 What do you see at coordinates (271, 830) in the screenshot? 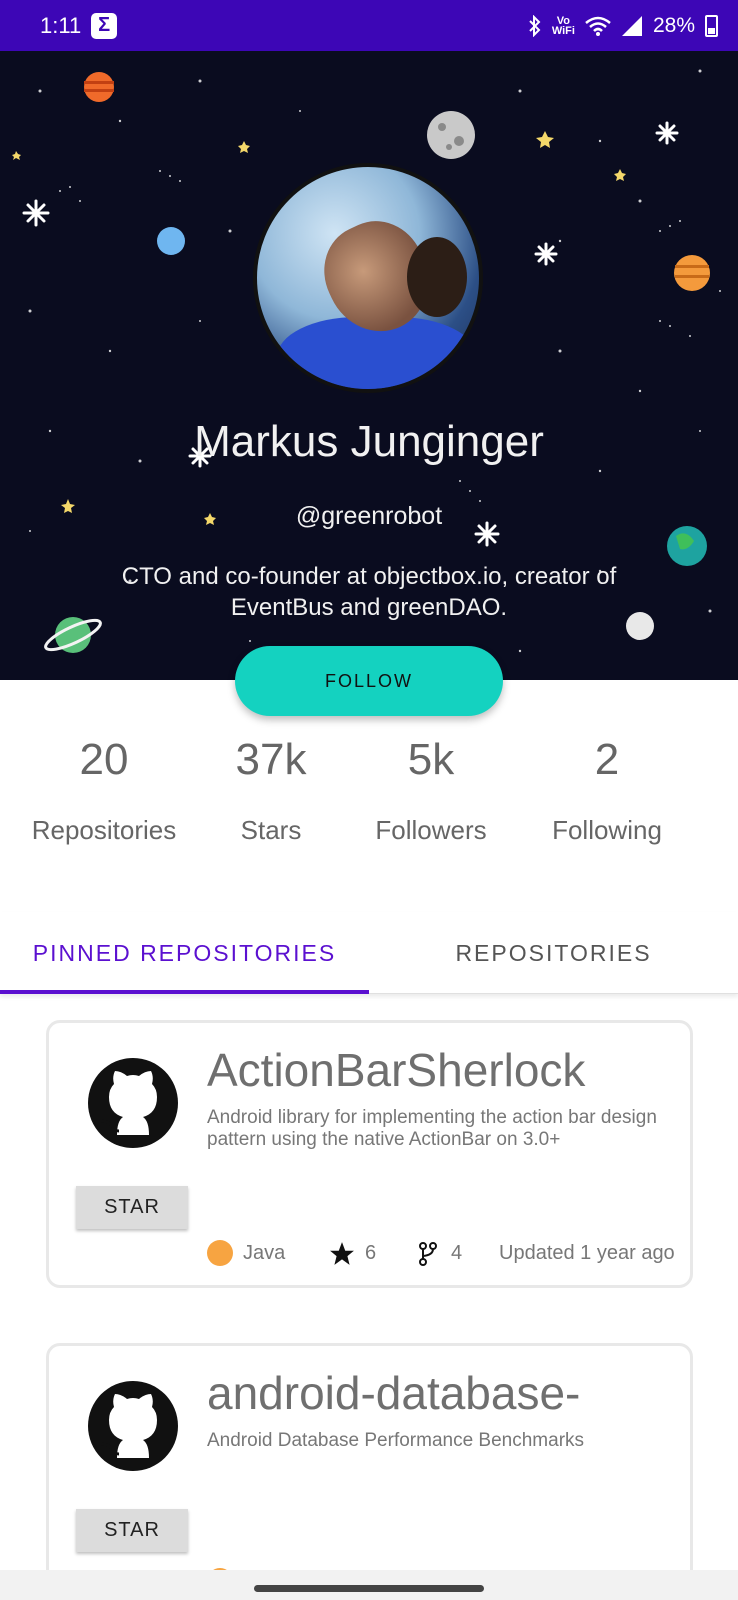
I see `stat-label: Stars` at bounding box center [271, 830].